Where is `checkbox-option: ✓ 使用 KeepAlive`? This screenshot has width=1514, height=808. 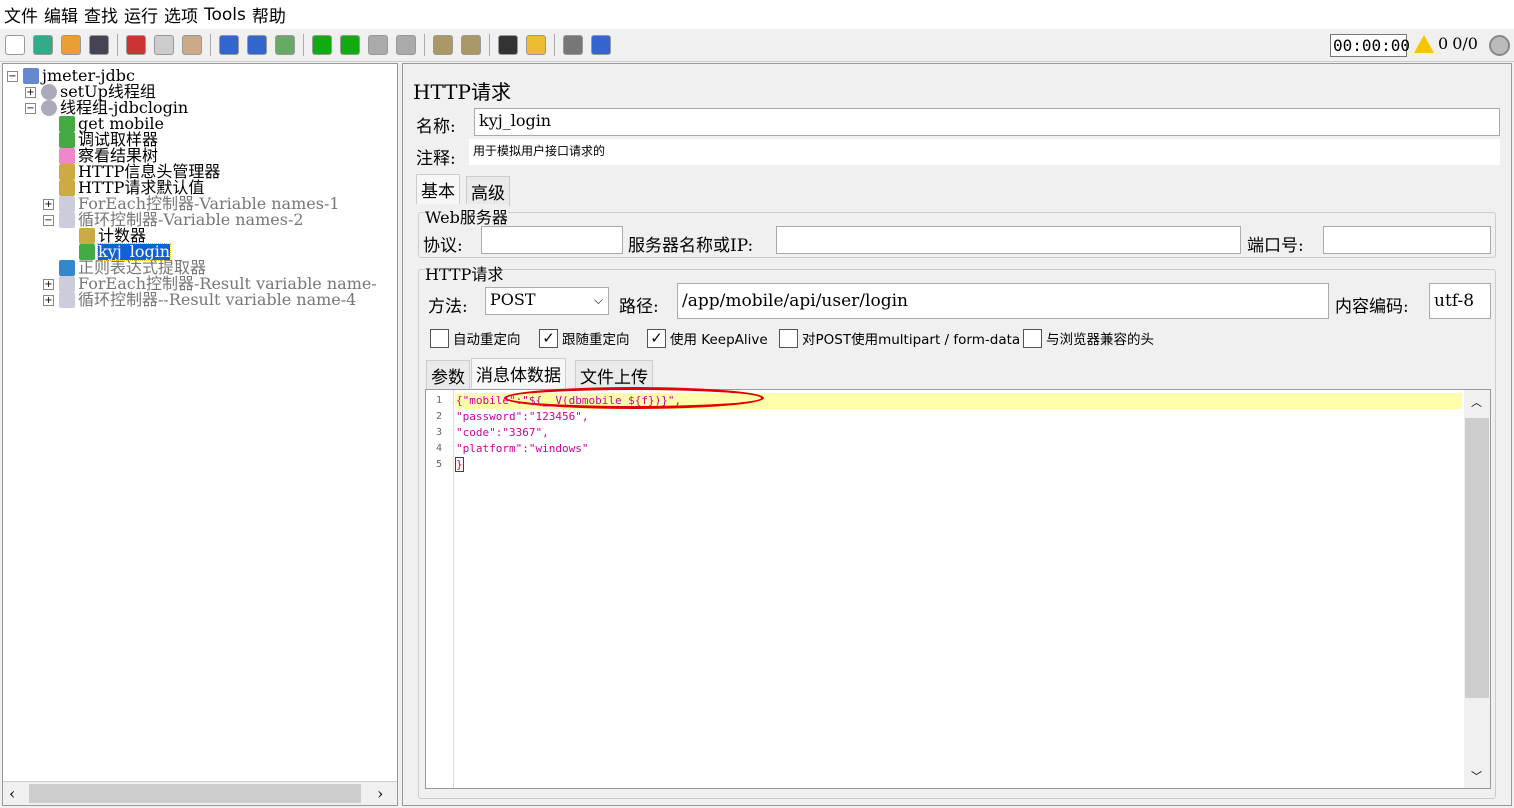
checkbox-option: ✓ 使用 KeepAlive is located at coordinates (707, 338).